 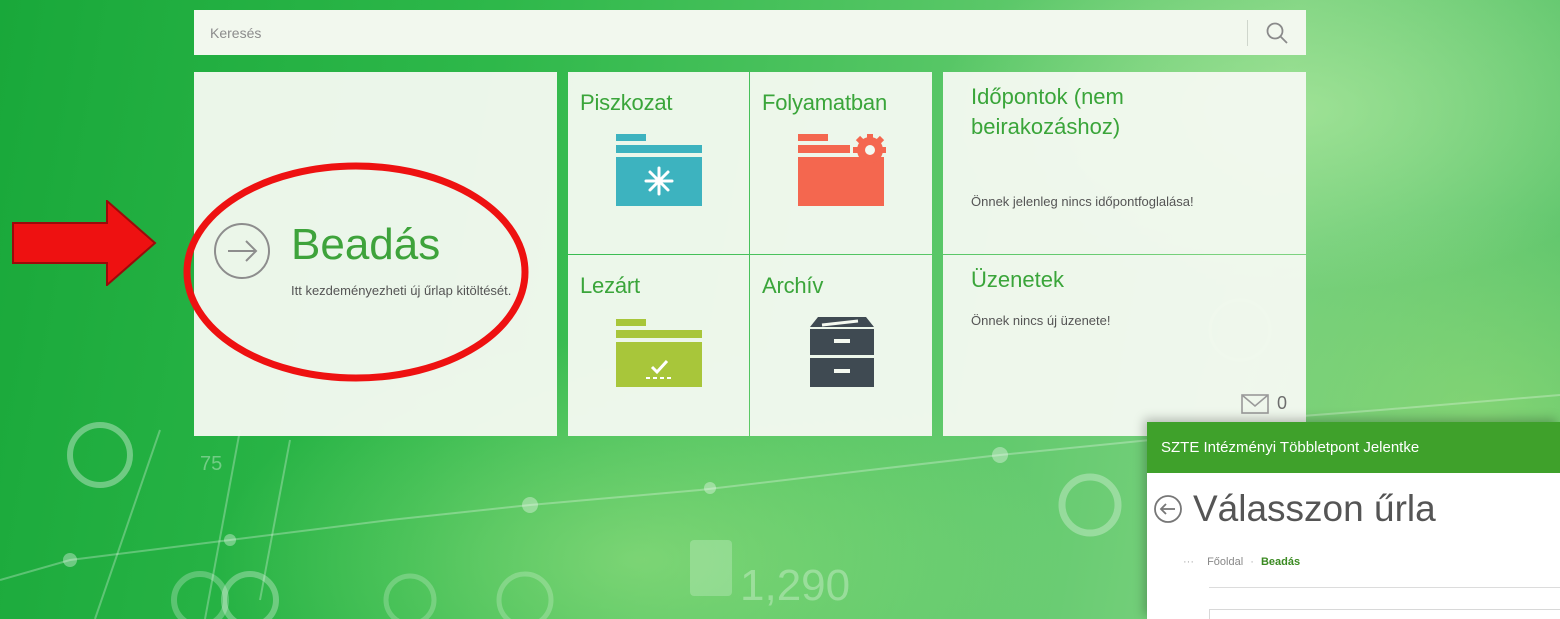 I want to click on annotation-arrow-icon, so click(x=84, y=243).